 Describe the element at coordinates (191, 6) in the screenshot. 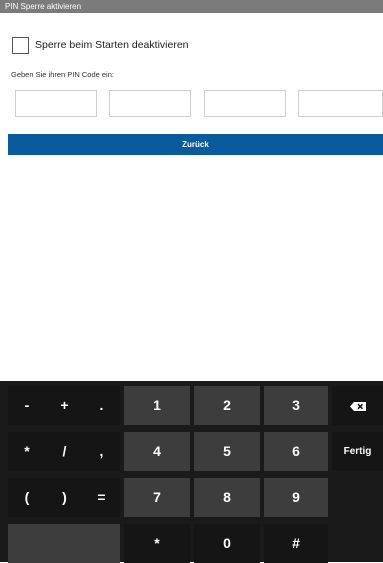

I see `window-title: PIN Sperre aktivieren` at that location.